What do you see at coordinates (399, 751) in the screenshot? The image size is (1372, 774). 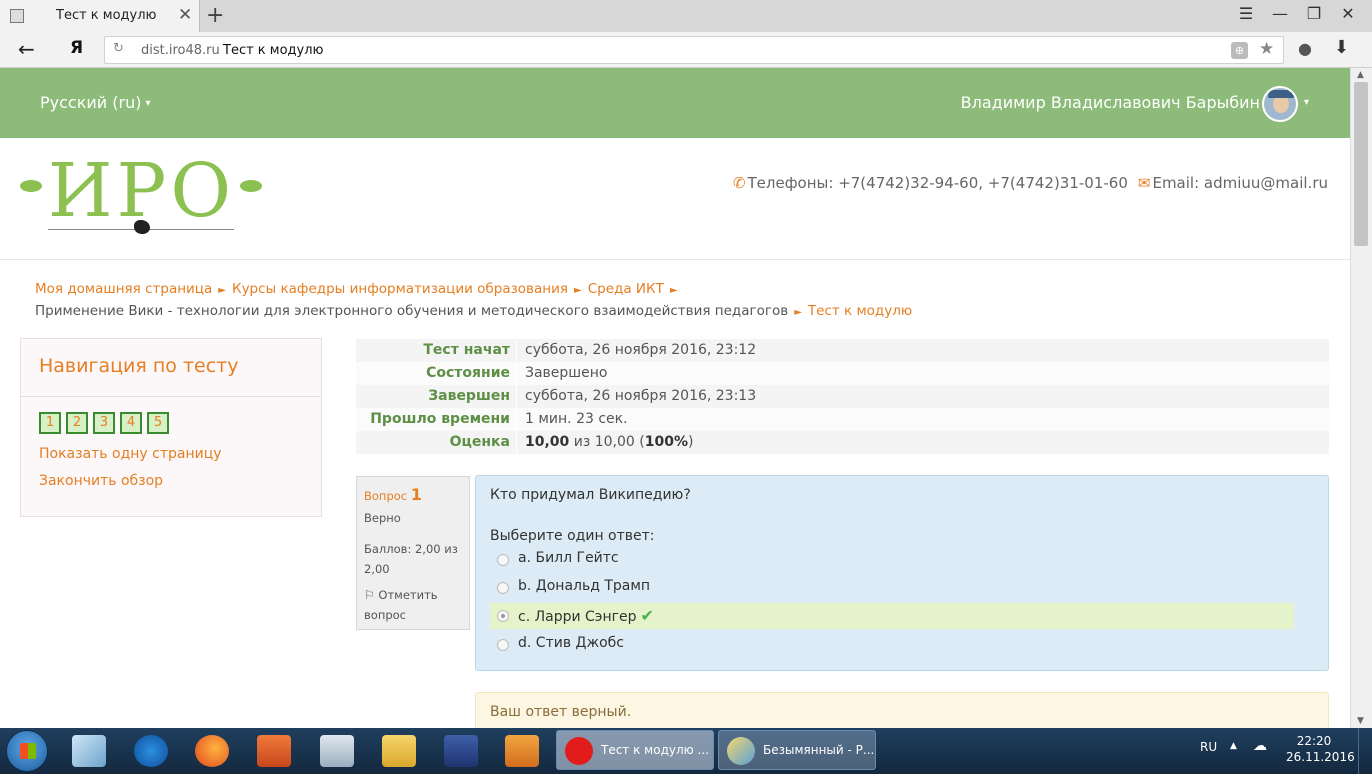 I see `file-explorer-icon` at bounding box center [399, 751].